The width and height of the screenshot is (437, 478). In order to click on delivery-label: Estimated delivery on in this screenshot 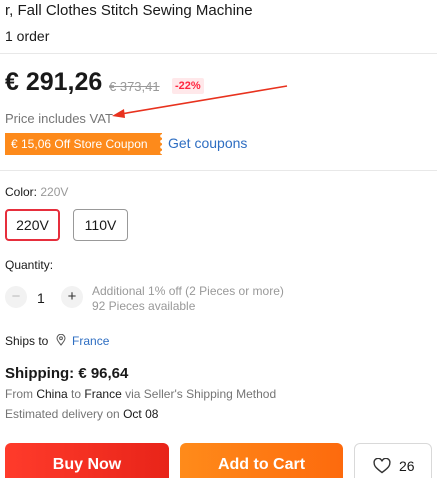, I will do `click(62, 414)`.